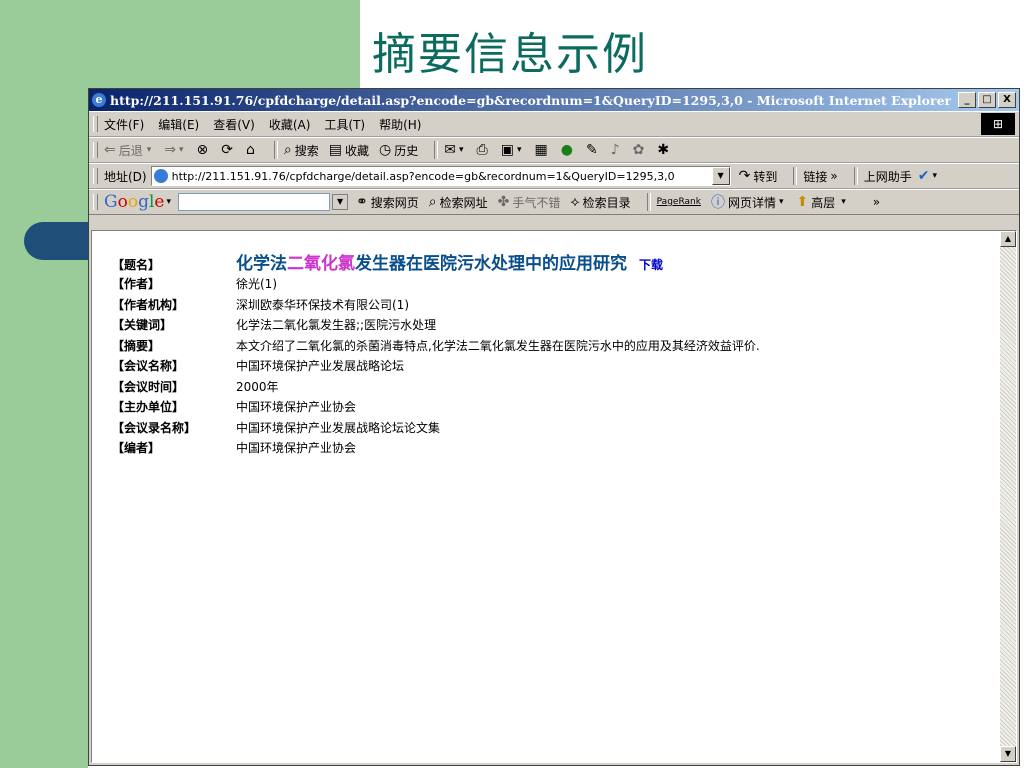 The width and height of the screenshot is (1024, 768). I want to click on research-icon: ✎, so click(591, 150).